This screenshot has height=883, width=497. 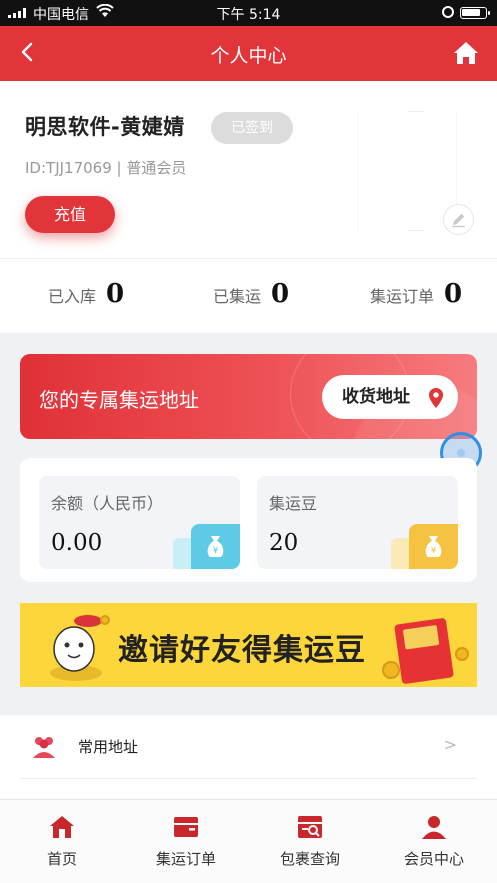 What do you see at coordinates (237, 296) in the screenshot?
I see `stat-label: 已集运` at bounding box center [237, 296].